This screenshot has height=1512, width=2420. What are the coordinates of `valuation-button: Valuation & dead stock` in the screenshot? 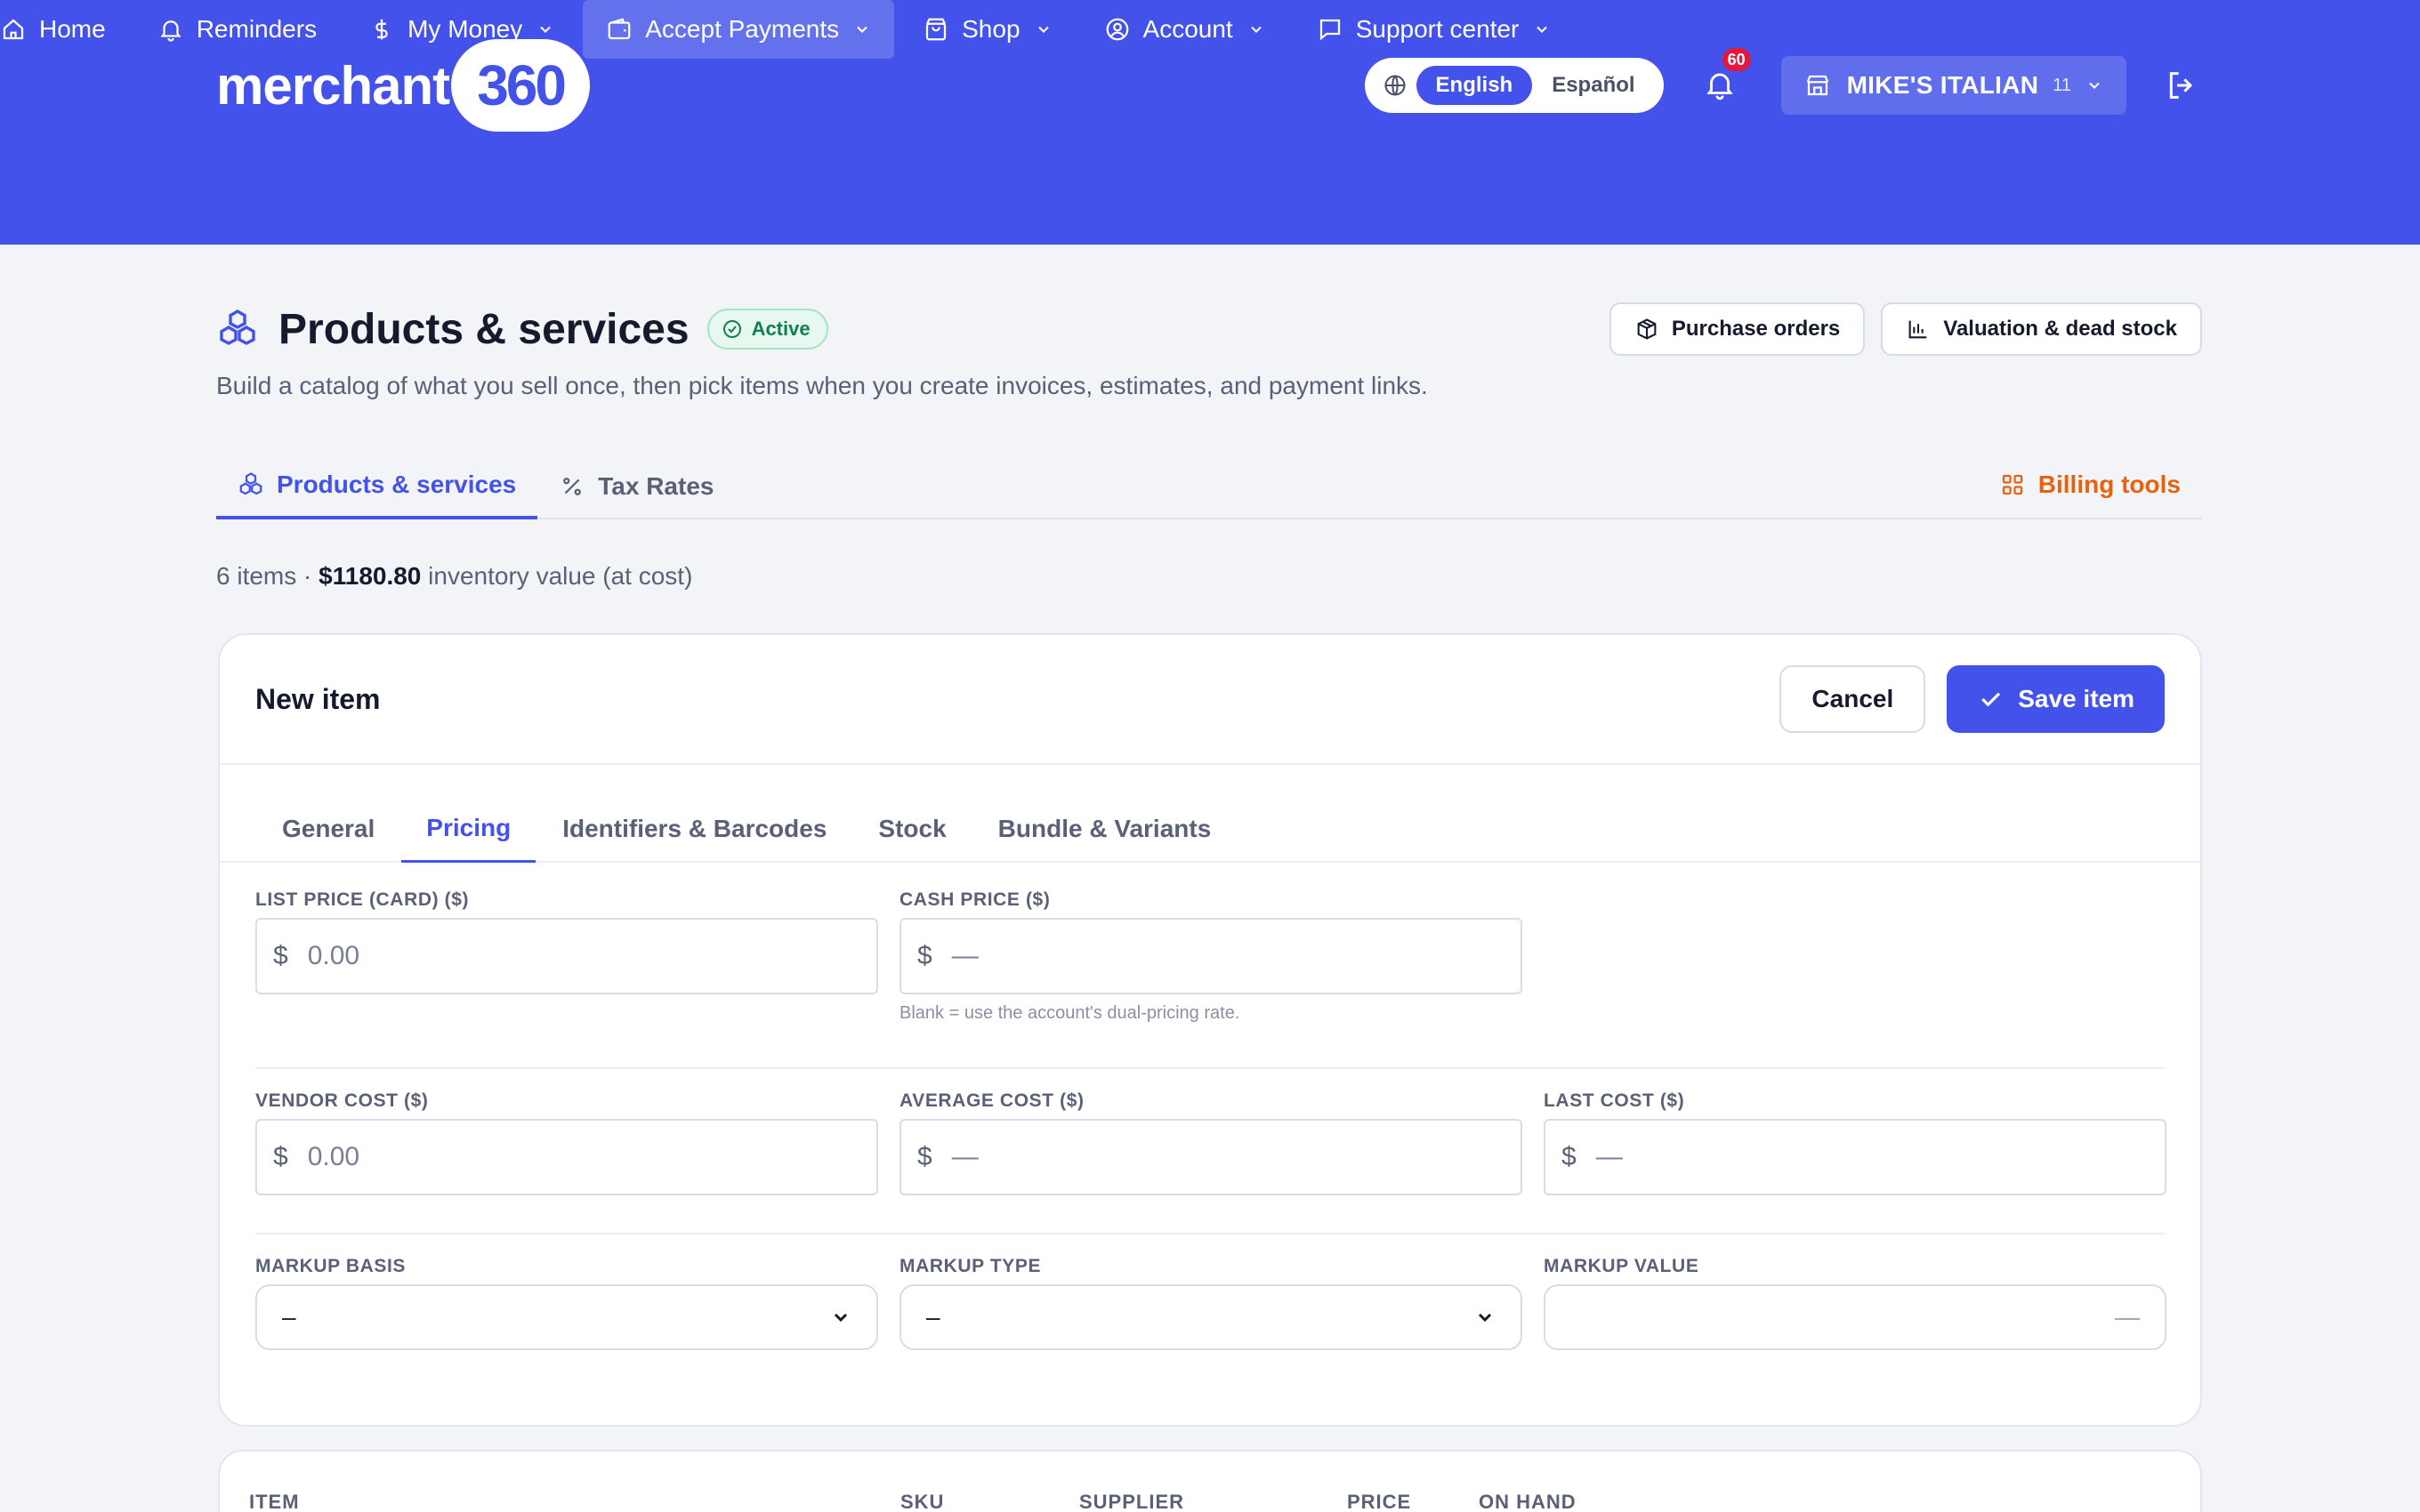 It's located at (2041, 329).